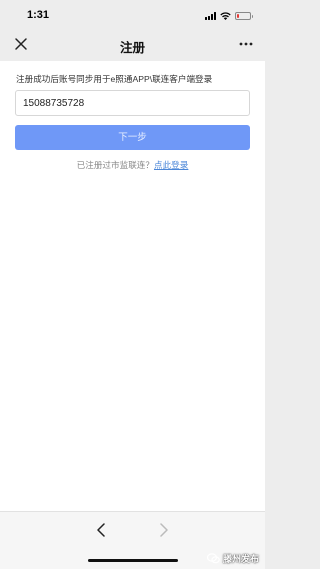 The height and width of the screenshot is (569, 320). Describe the element at coordinates (38, 15) in the screenshot. I see `status-time: 1:31` at that location.